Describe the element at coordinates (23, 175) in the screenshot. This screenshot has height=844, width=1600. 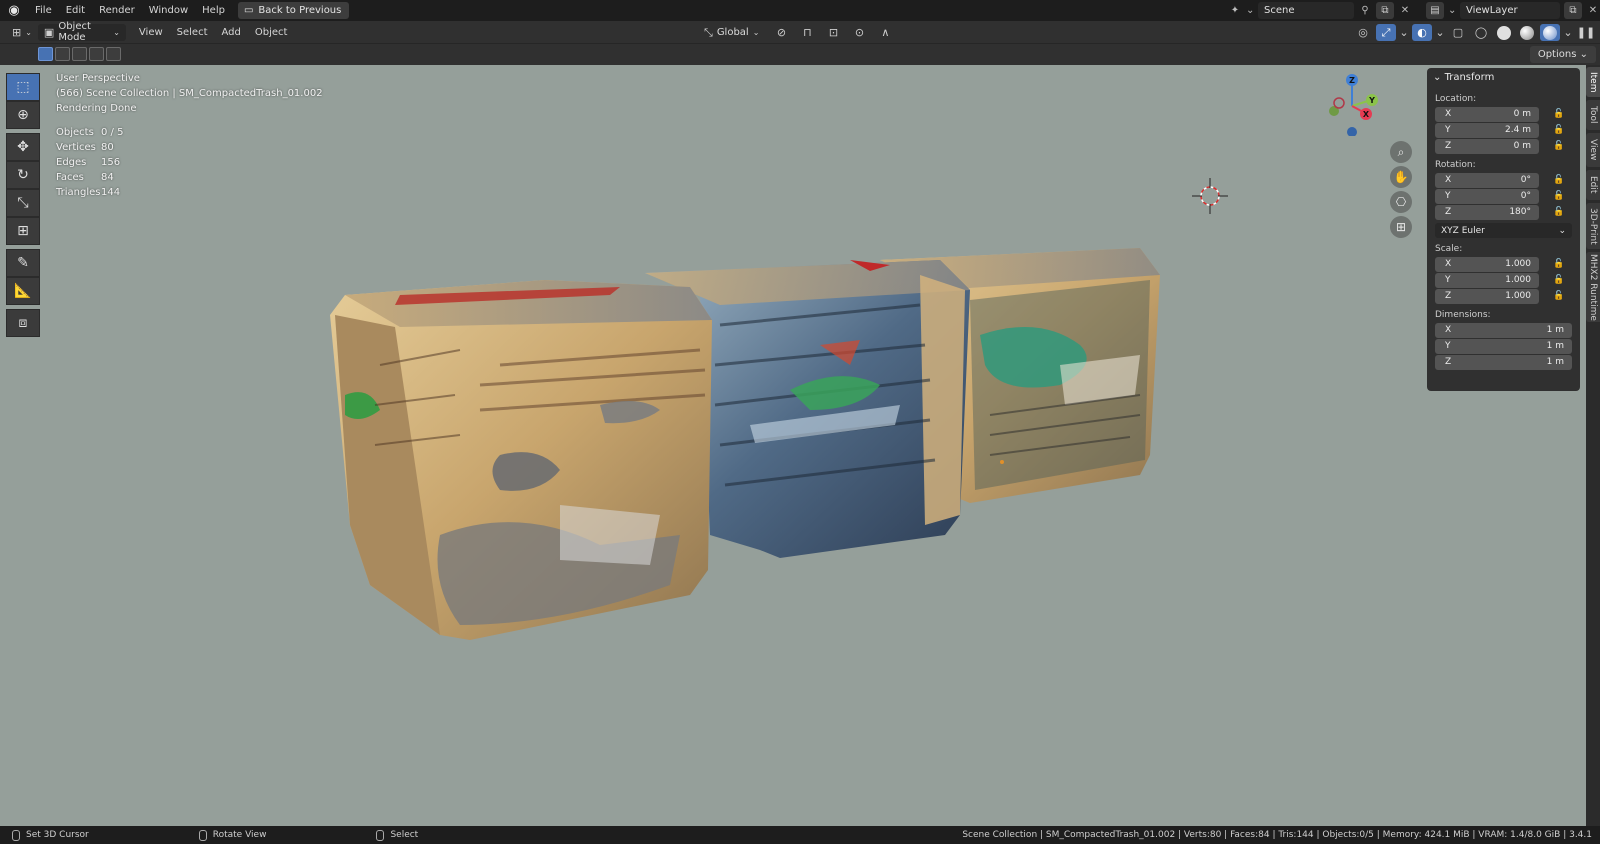
I see `rotate-tool-icon: ↻` at that location.